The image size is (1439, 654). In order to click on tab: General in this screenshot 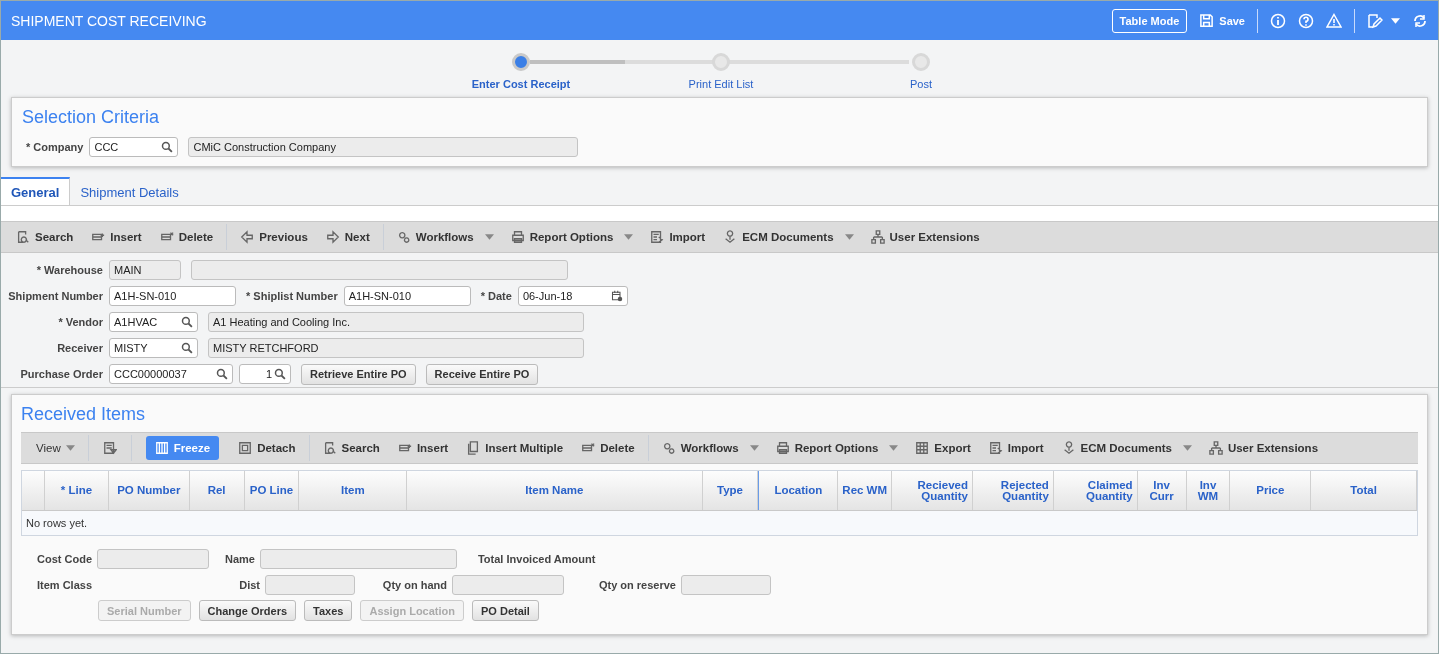, I will do `click(36, 191)`.